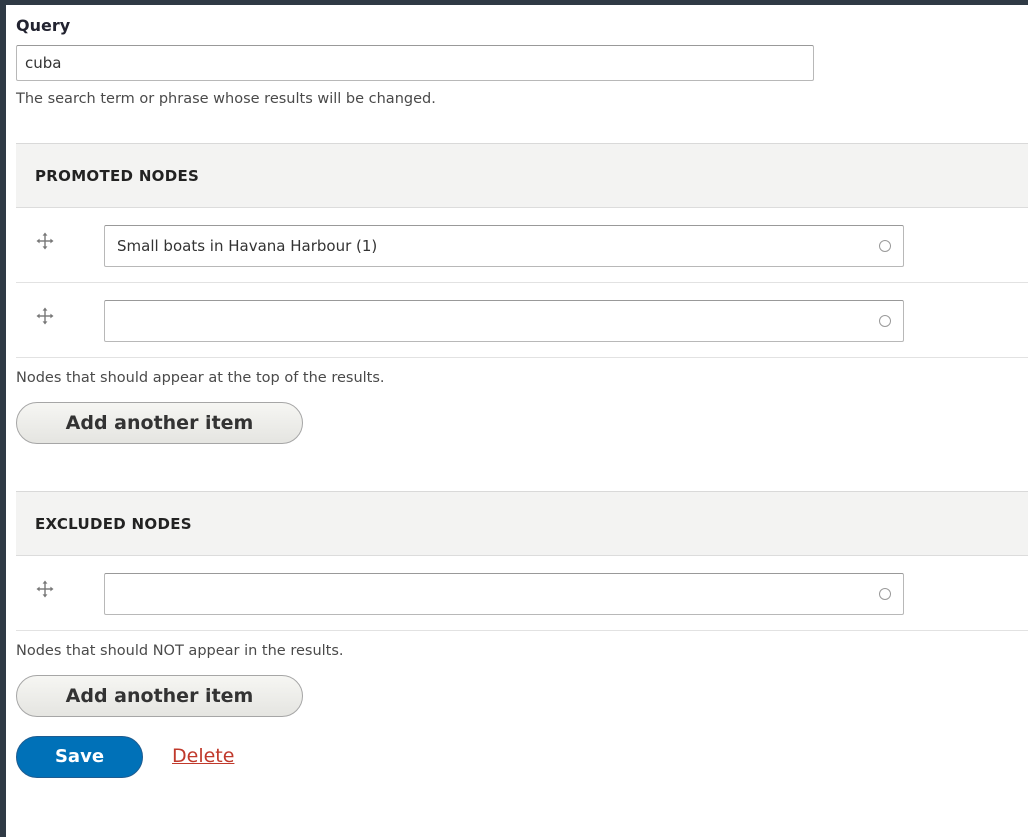 This screenshot has height=837, width=1028. I want to click on promoted-node-row, so click(522, 320).